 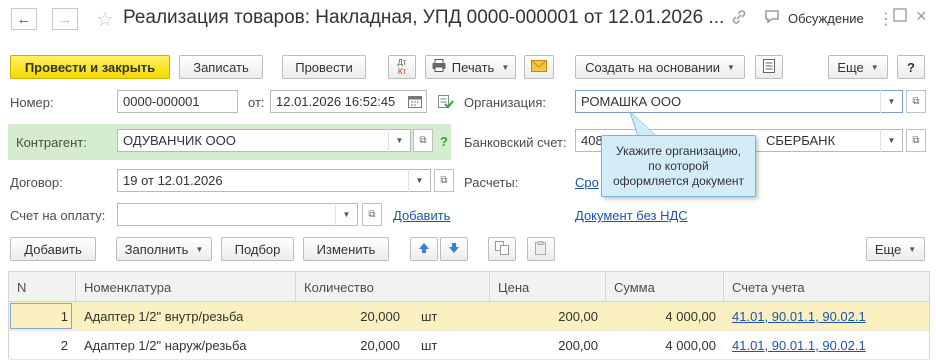 What do you see at coordinates (446, 103) in the screenshot?
I see `posting-status-icon` at bounding box center [446, 103].